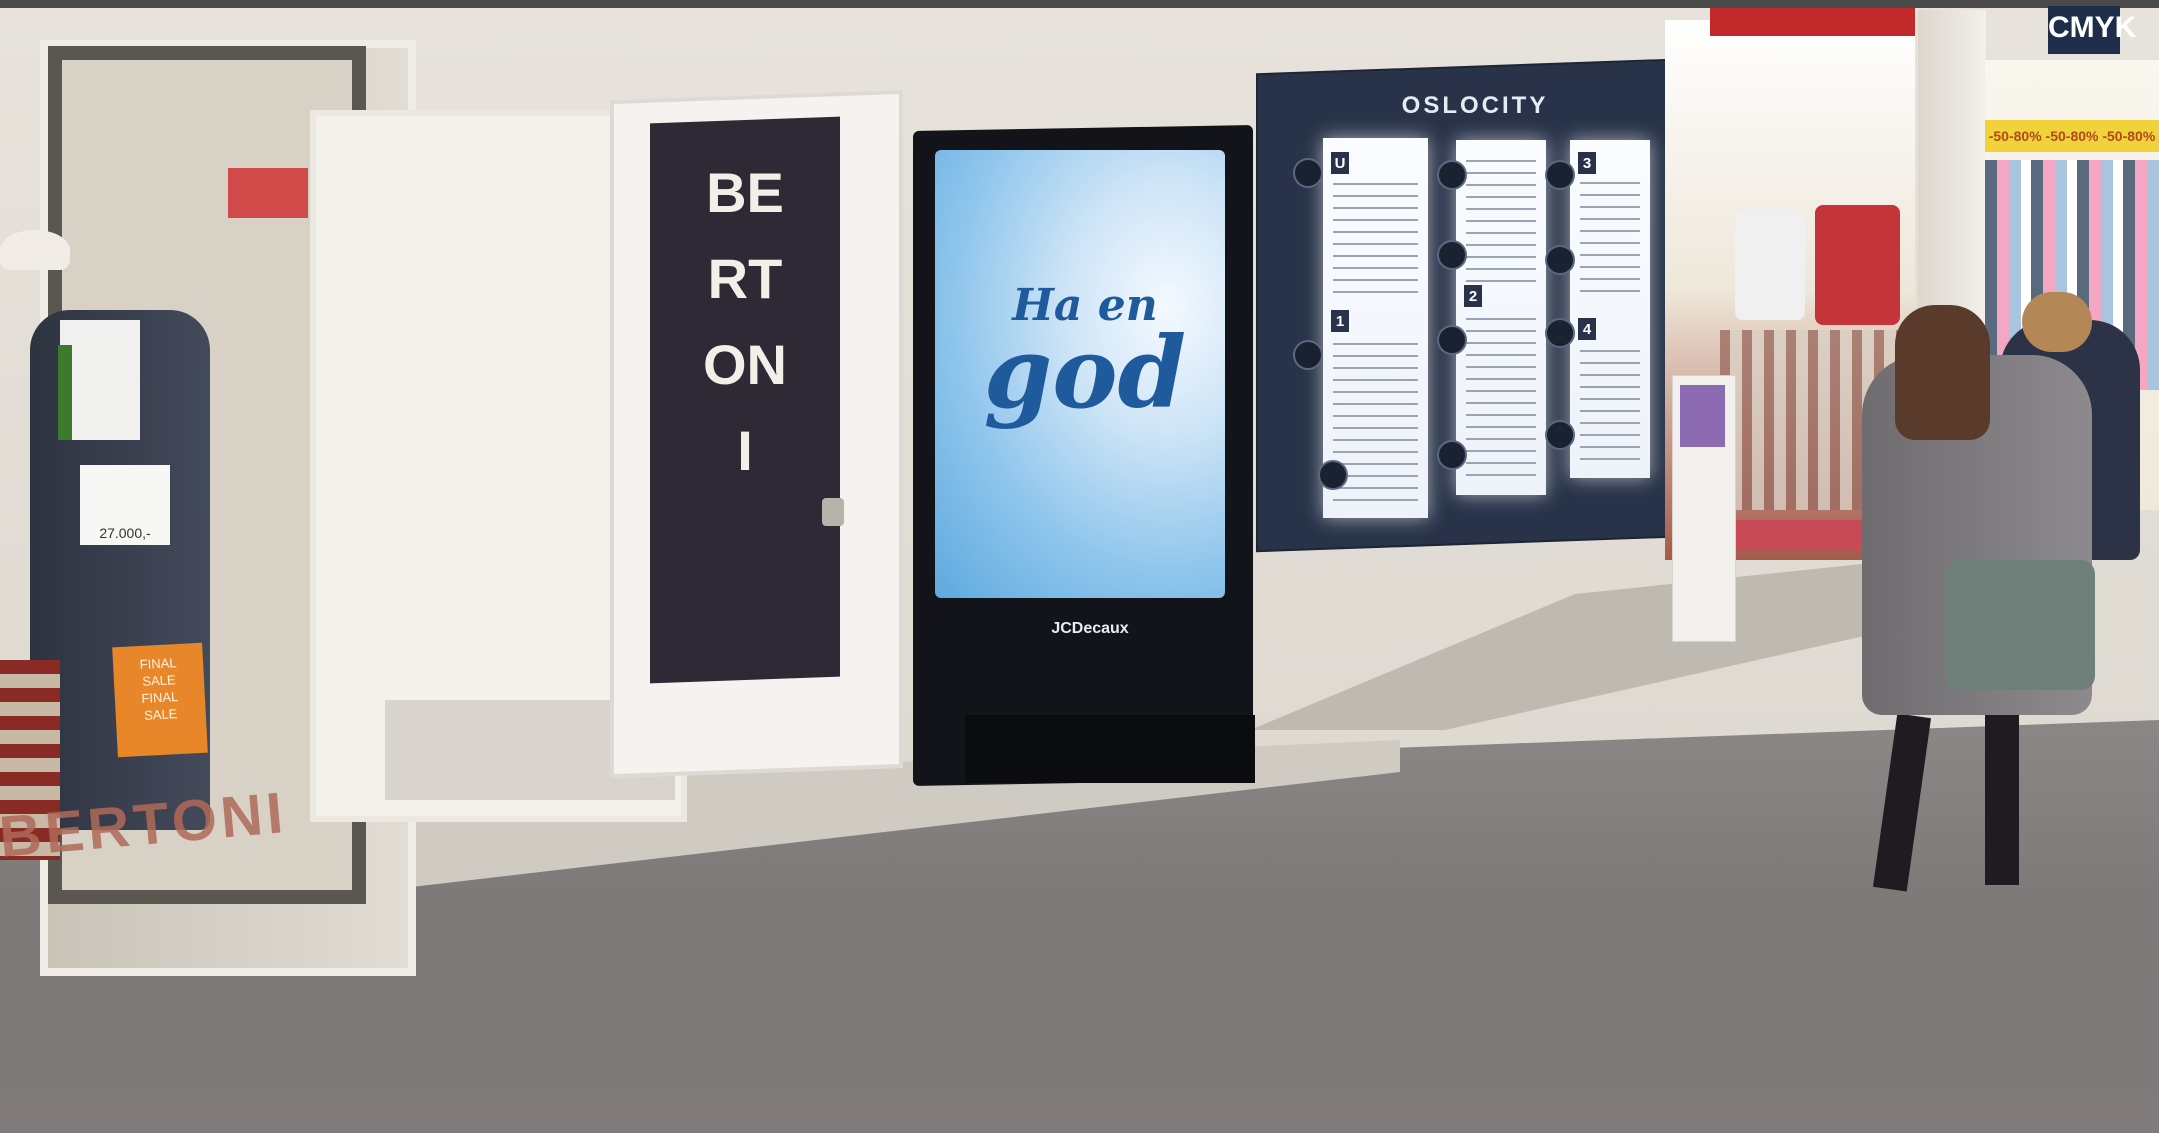  What do you see at coordinates (1340, 163) in the screenshot?
I see `directory-section-label: U` at bounding box center [1340, 163].